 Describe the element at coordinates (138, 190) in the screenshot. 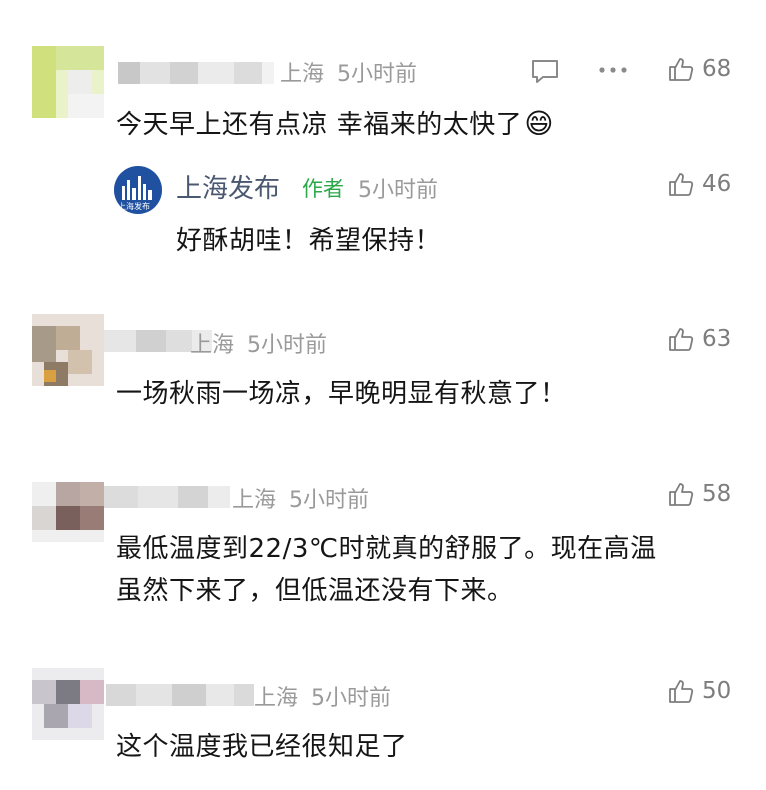

I see `avatar: 上海发布` at that location.